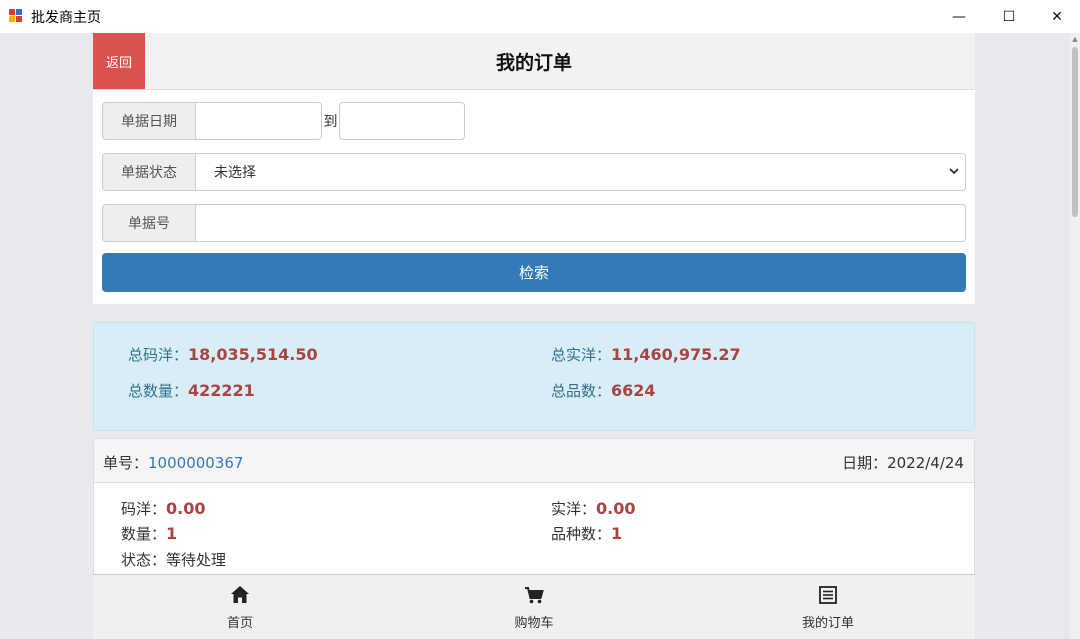 This screenshot has width=1080, height=639. I want to click on total-quantity: 总数量：422221, so click(191, 390).